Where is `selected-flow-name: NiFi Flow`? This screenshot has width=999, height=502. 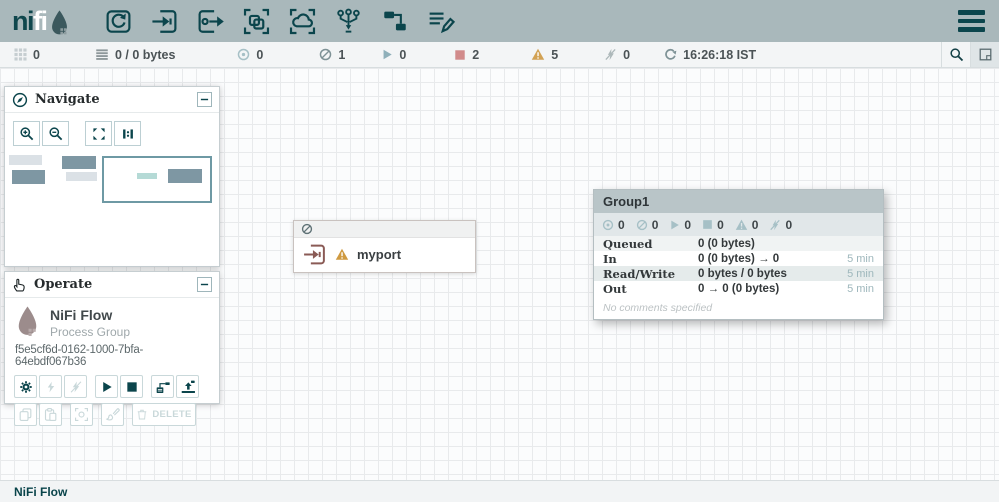 selected-flow-name: NiFi Flow is located at coordinates (81, 315).